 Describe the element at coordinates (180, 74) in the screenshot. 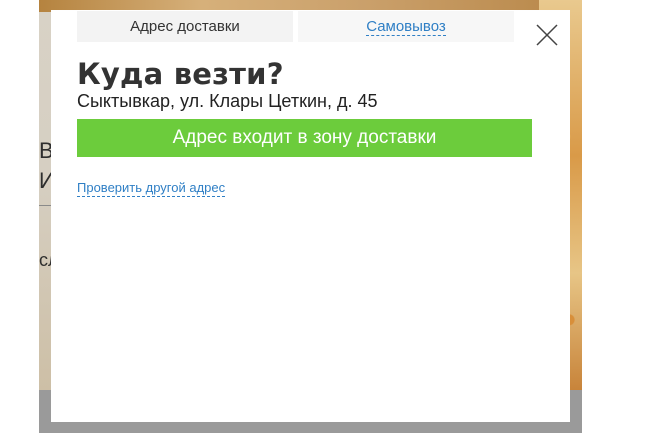

I see `modal-heading: Куда везти?` at that location.